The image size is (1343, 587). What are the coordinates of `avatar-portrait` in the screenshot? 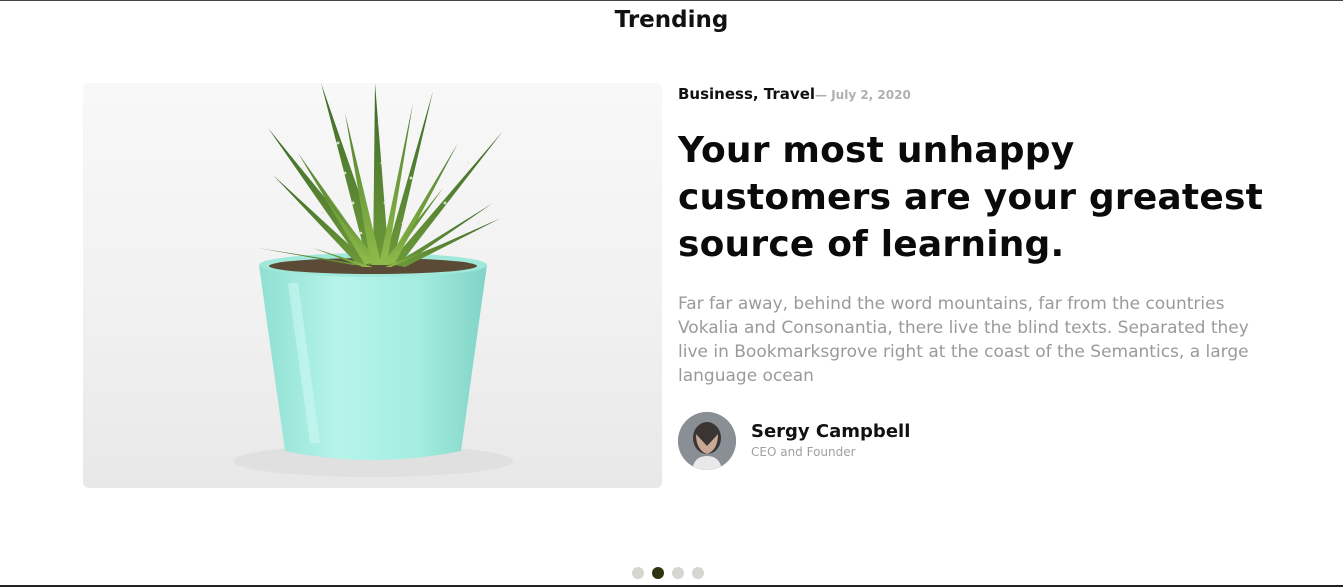 It's located at (707, 441).